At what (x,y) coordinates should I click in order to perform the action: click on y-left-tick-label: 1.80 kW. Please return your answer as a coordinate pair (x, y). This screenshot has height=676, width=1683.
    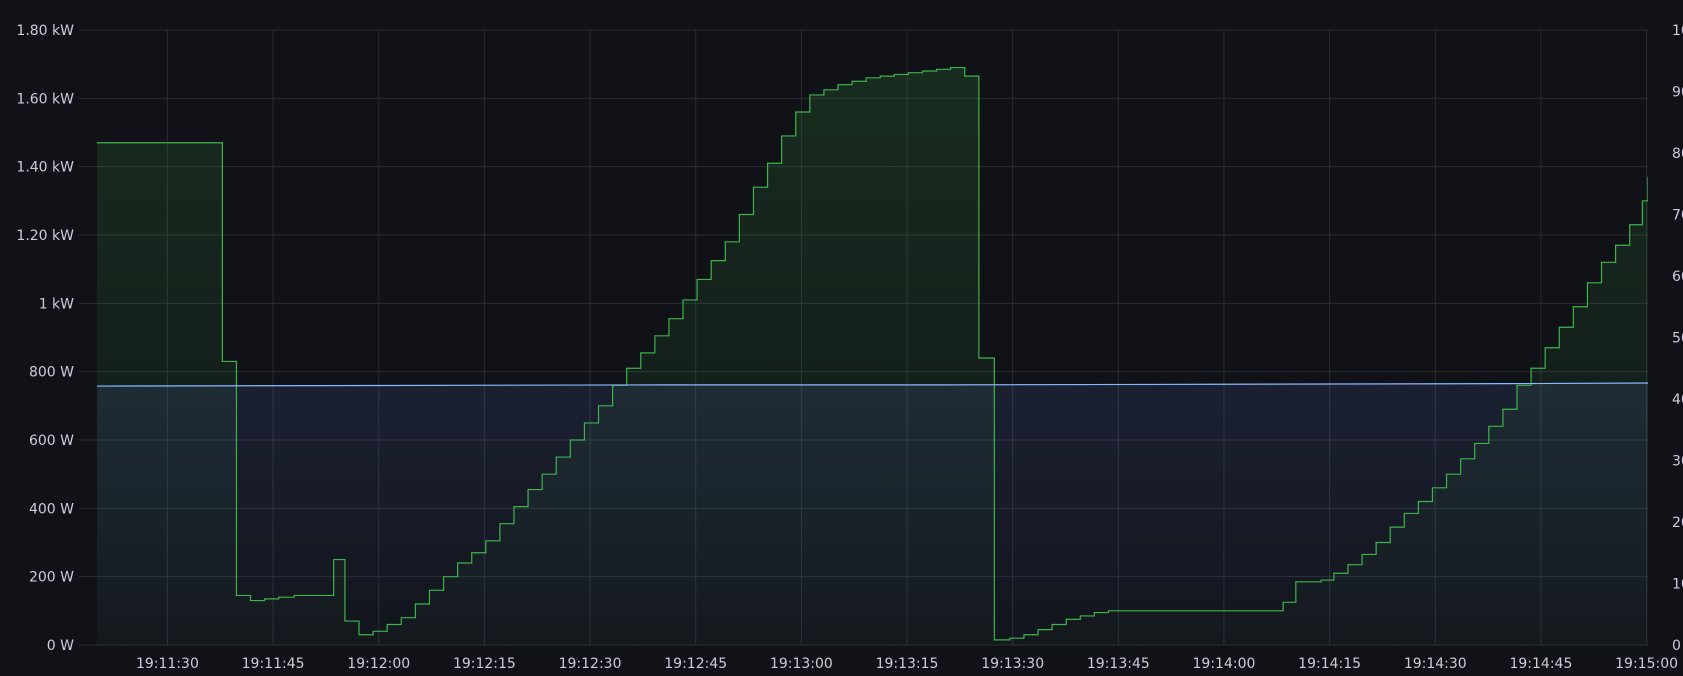
    Looking at the image, I should click on (45, 31).